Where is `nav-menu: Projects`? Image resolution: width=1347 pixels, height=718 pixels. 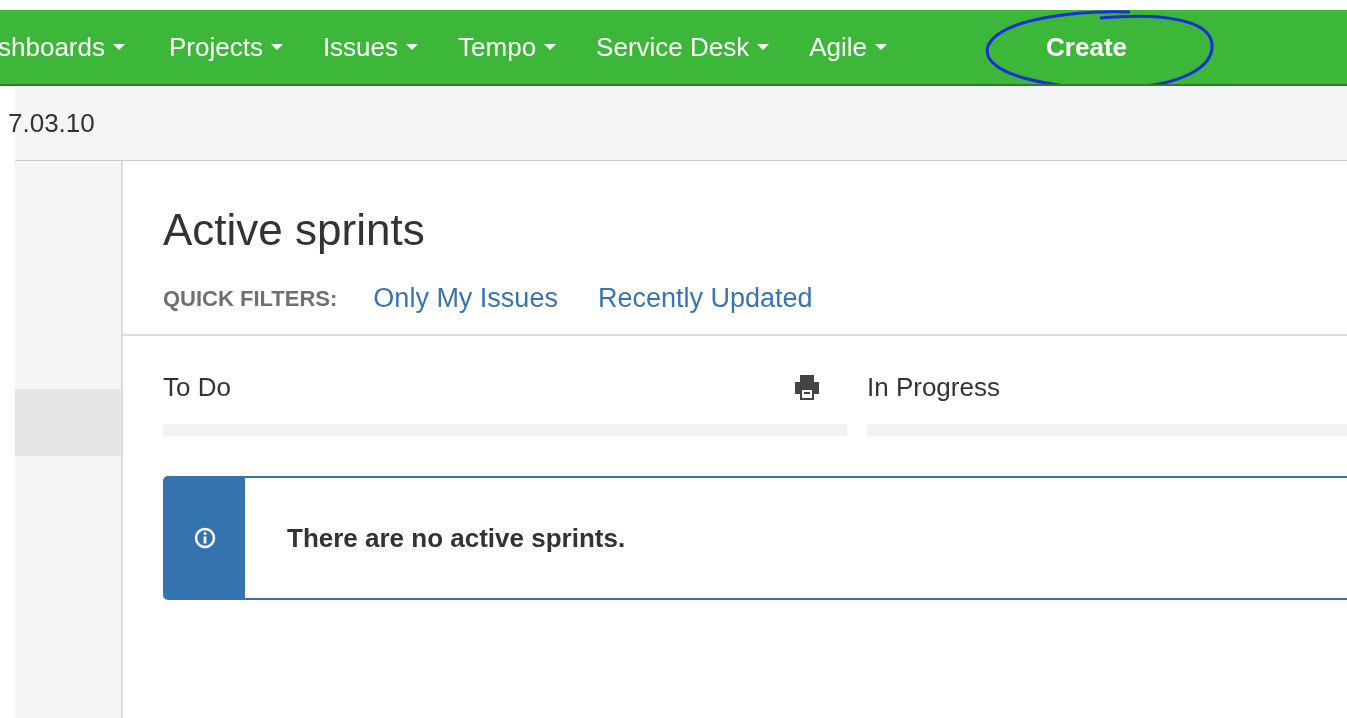
nav-menu: Projects is located at coordinates (225, 47).